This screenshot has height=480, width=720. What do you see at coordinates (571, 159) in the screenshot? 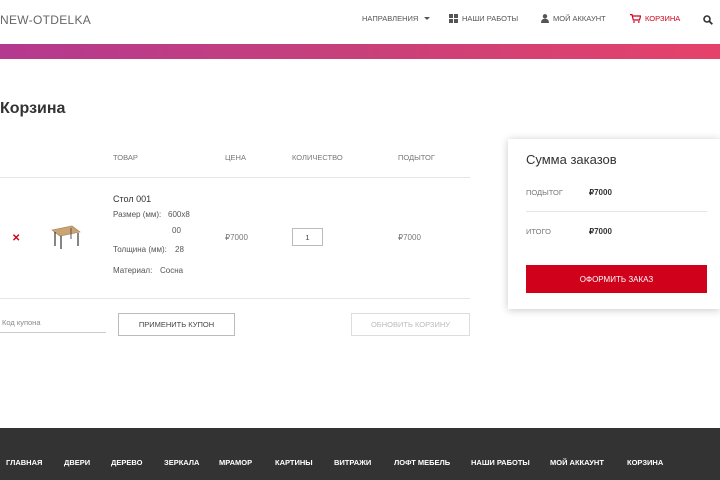
I see `summary-title: Сумма заказов` at bounding box center [571, 159].